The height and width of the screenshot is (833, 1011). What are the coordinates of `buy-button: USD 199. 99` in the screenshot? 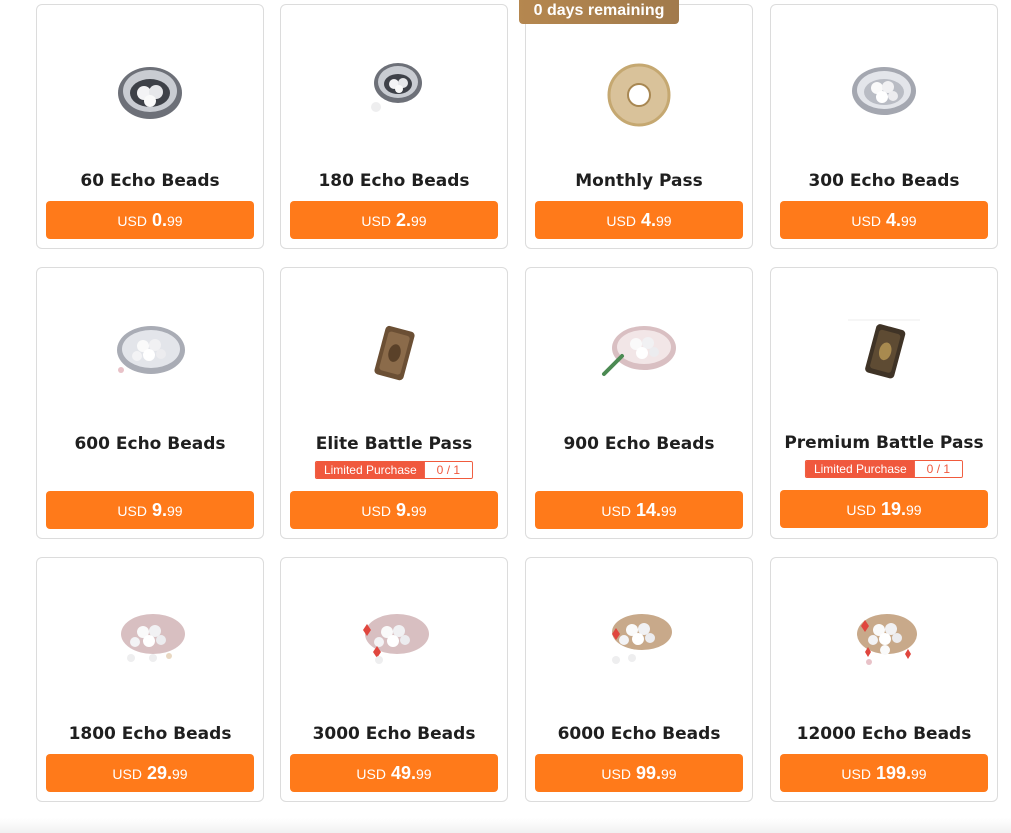 It's located at (884, 773).